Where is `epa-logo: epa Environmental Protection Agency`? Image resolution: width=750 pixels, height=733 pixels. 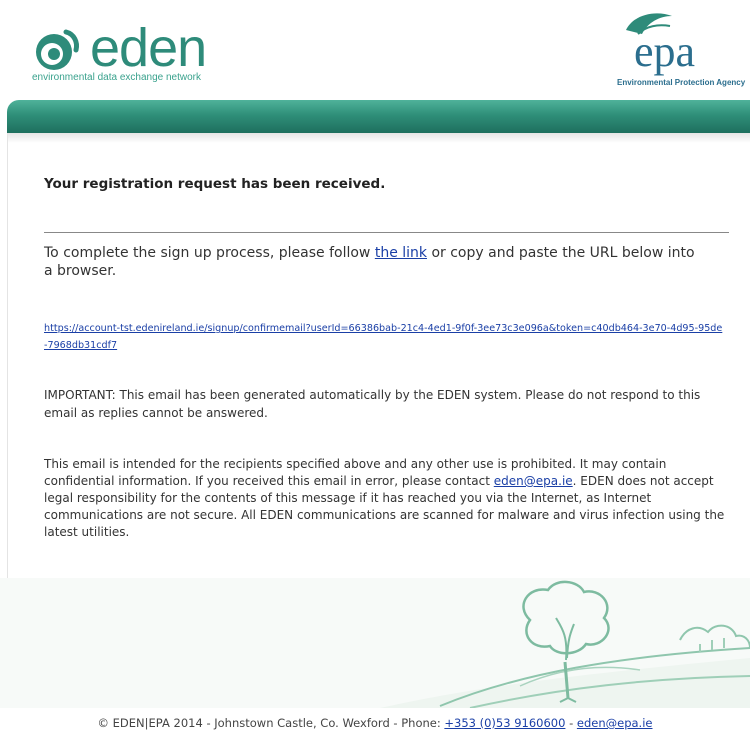 epa-logo: epa Environmental Protection Agency is located at coordinates (681, 51).